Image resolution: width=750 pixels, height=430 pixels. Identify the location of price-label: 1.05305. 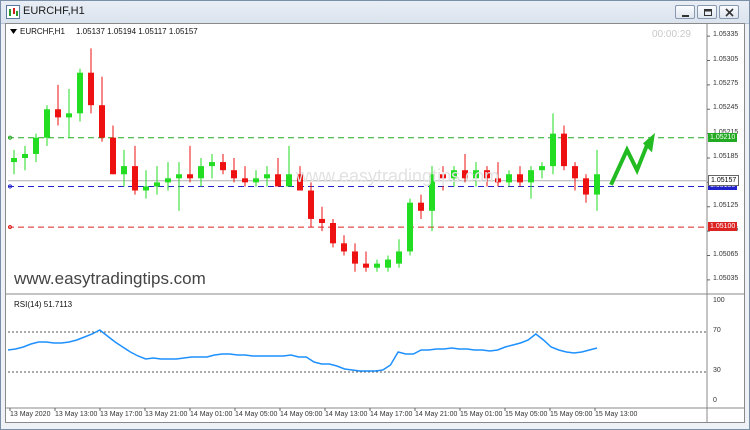
(726, 59).